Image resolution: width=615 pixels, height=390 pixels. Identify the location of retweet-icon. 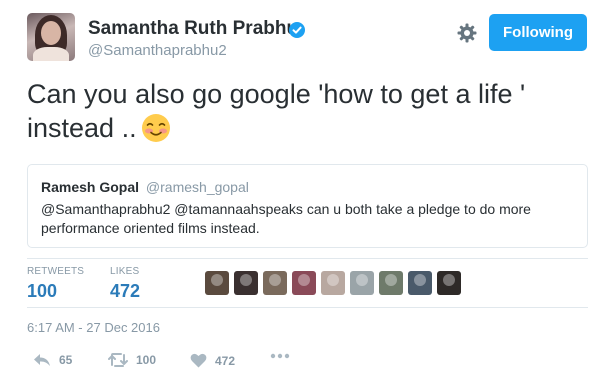
(118, 360).